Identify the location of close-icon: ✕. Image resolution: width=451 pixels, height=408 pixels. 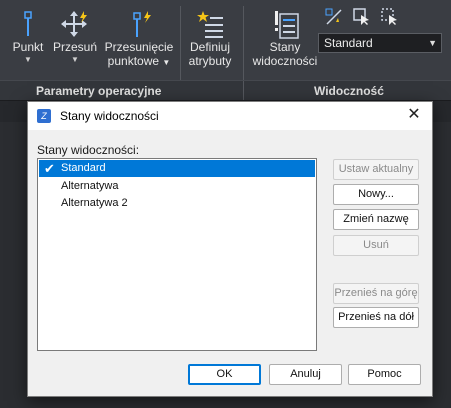
(414, 115).